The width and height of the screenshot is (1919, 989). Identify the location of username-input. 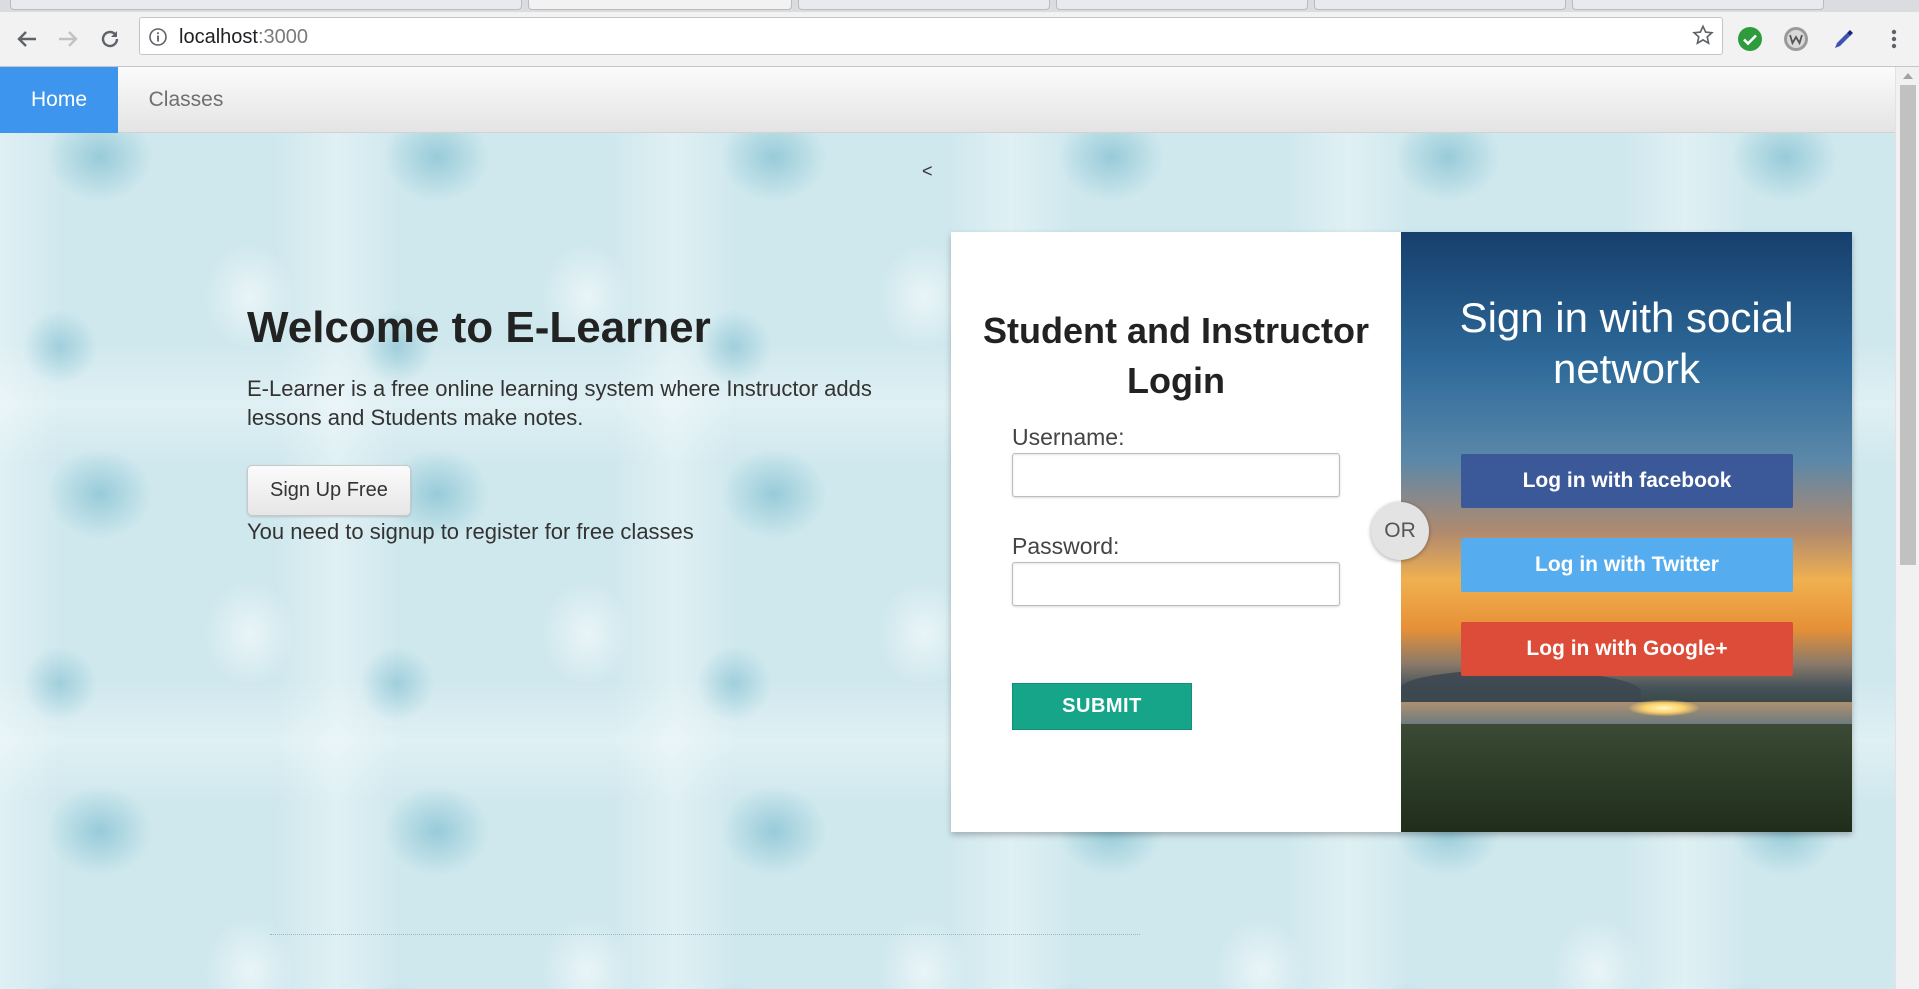
(1176, 475).